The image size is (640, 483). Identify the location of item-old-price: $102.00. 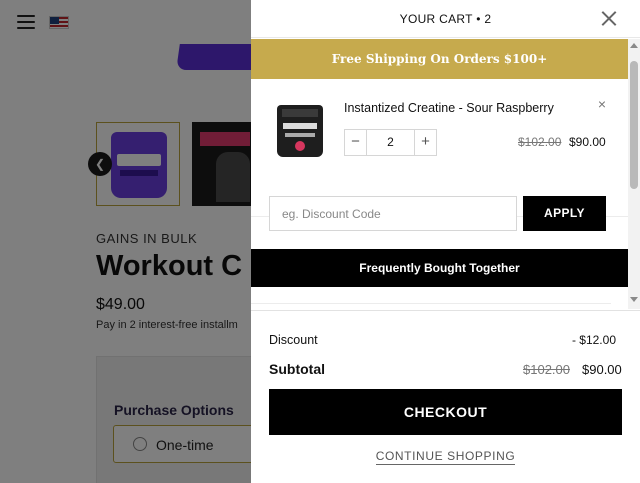
(540, 142).